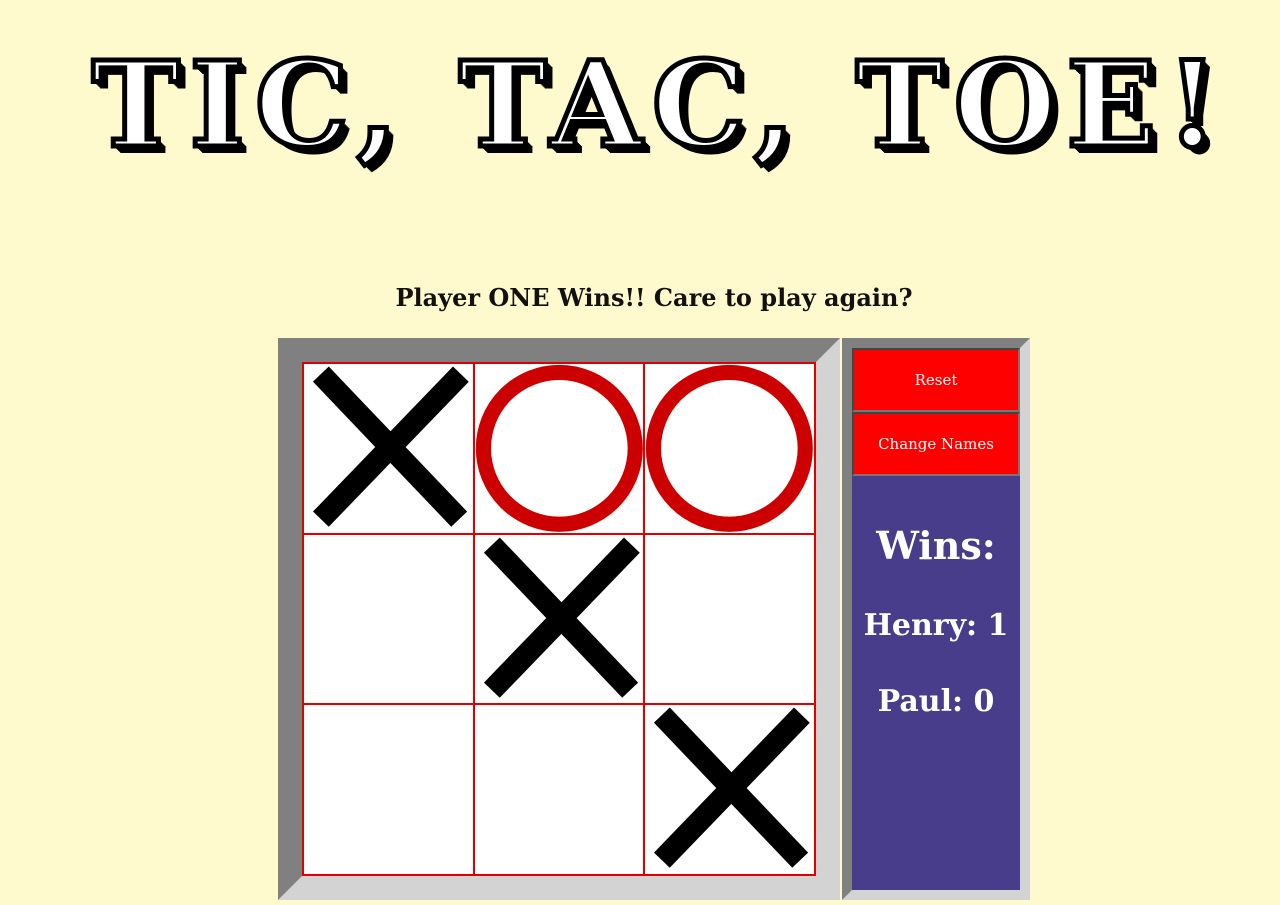 The height and width of the screenshot is (905, 1280). What do you see at coordinates (936, 380) in the screenshot?
I see `reset-button: Reset` at bounding box center [936, 380].